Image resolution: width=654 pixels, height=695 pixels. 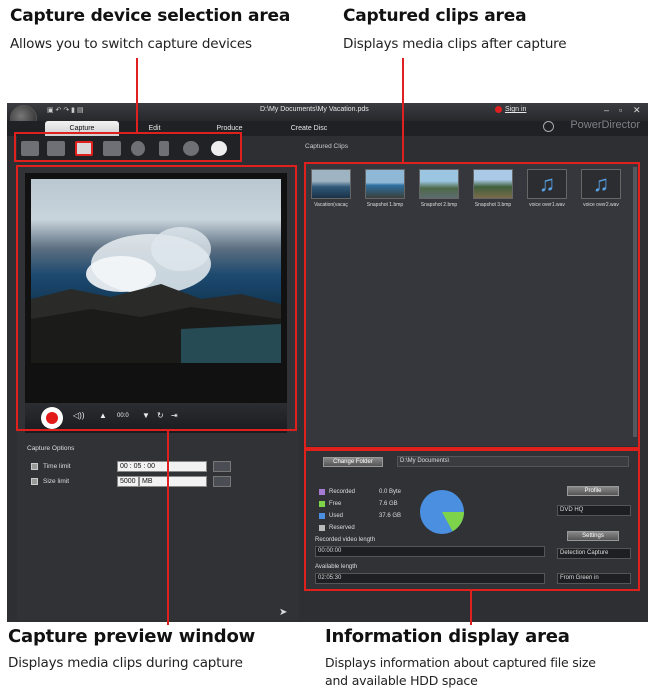 What do you see at coordinates (403, 110) in the screenshot?
I see `clips-connector-line` at bounding box center [403, 110].